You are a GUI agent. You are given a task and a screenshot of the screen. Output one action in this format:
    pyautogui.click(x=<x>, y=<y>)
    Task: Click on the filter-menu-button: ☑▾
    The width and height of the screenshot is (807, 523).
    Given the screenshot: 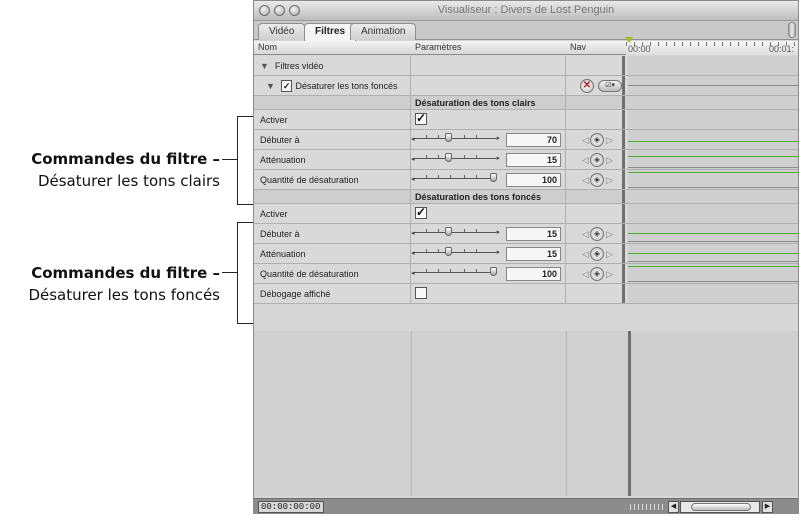 What is the action you would take?
    pyautogui.click(x=610, y=86)
    